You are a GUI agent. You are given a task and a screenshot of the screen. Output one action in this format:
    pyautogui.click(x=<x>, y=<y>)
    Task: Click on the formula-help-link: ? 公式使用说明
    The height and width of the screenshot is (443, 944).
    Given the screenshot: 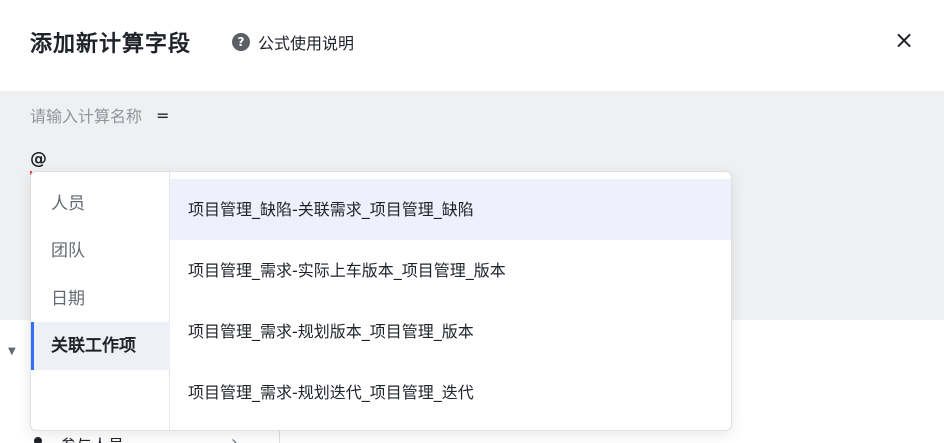 What is the action you would take?
    pyautogui.click(x=293, y=42)
    